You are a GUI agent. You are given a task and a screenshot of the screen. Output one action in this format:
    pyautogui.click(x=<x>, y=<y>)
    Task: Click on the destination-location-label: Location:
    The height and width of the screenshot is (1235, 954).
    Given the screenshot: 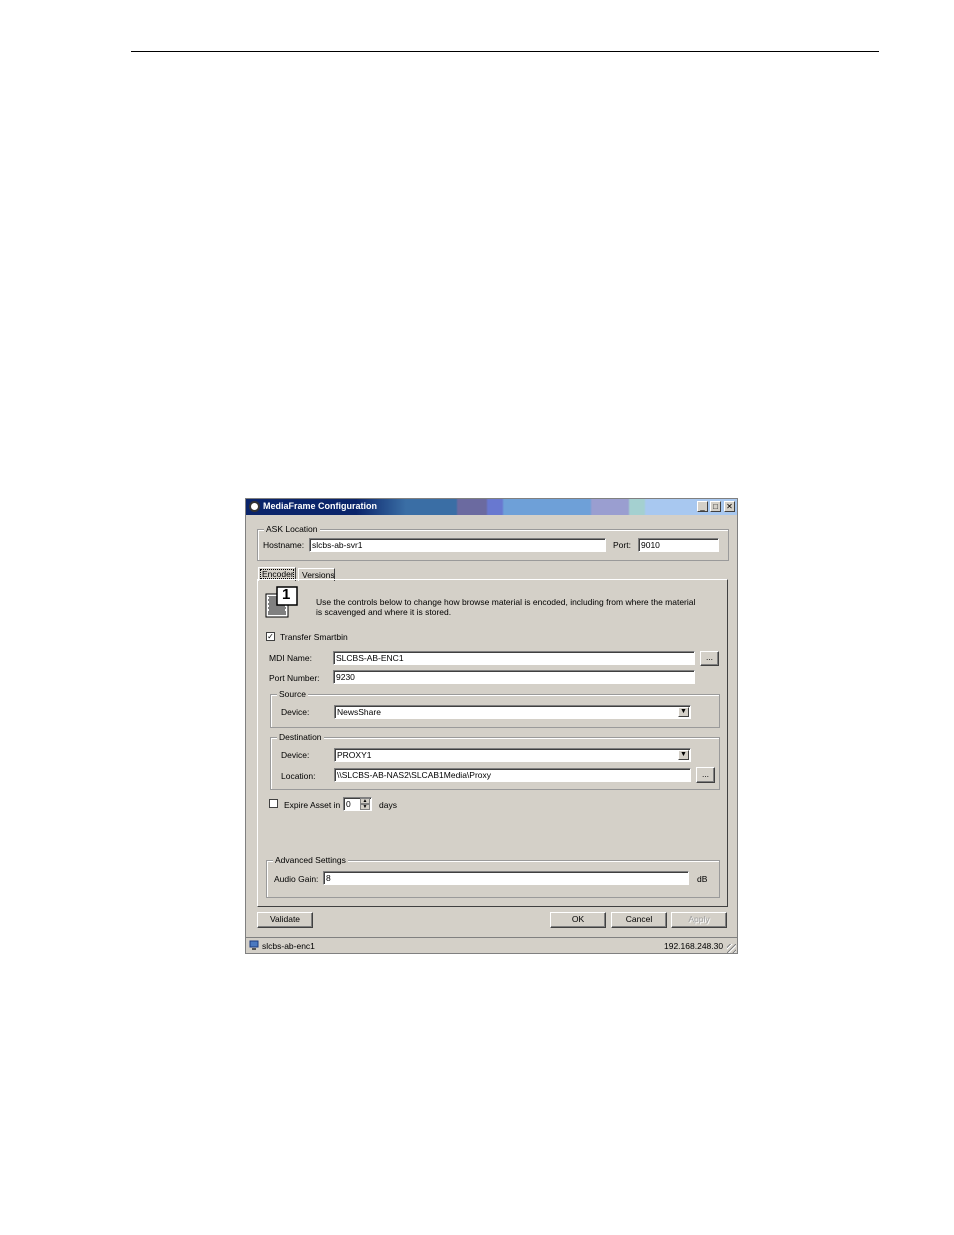 What is the action you would take?
    pyautogui.click(x=298, y=776)
    